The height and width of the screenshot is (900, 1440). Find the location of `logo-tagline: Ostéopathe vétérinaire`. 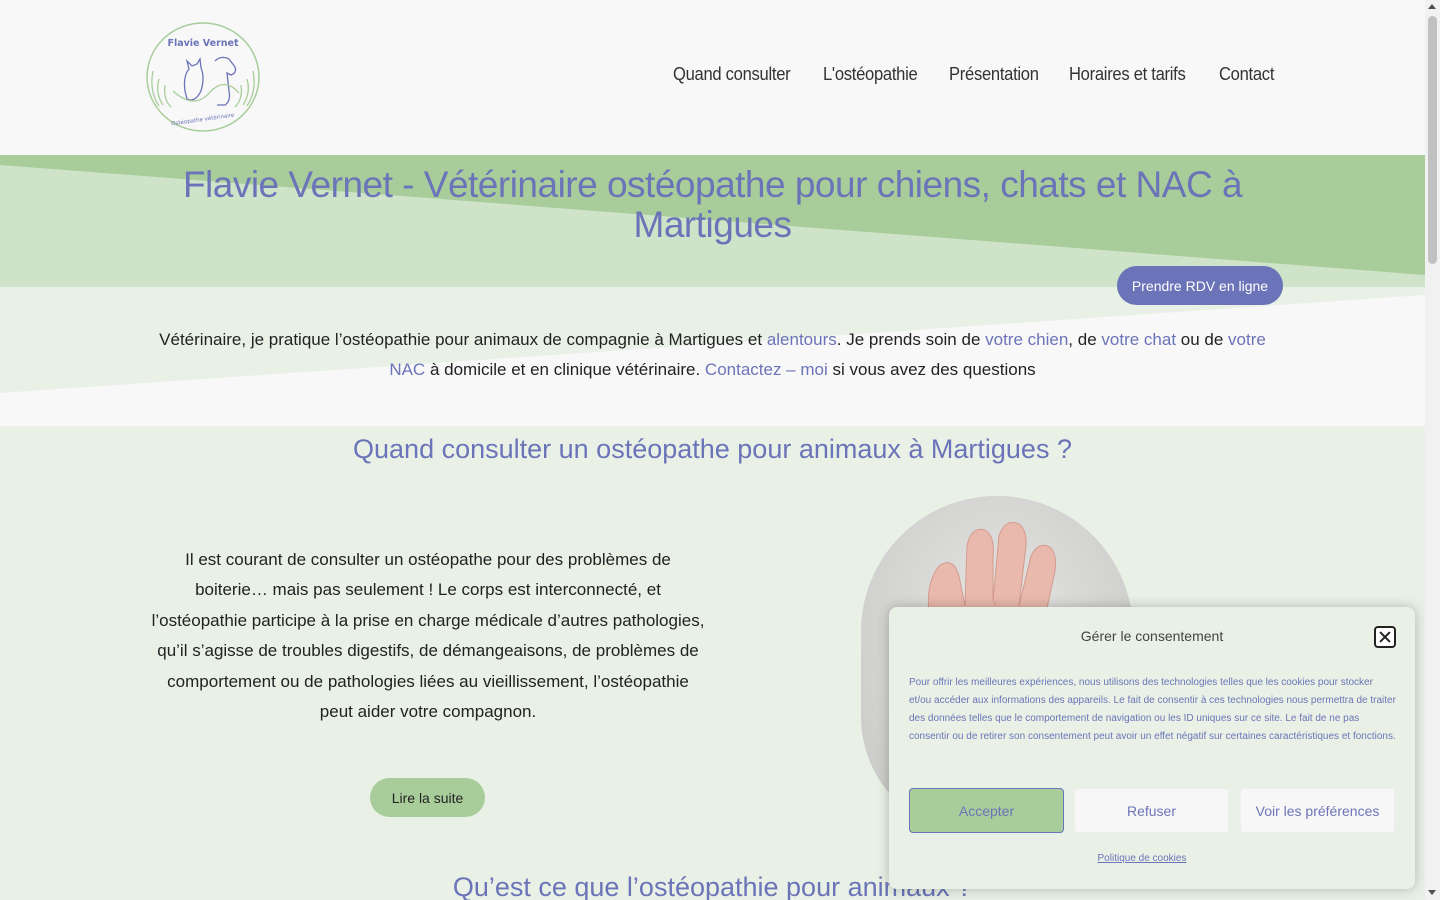

logo-tagline: Ostéopathe vétérinaire is located at coordinates (203, 120).